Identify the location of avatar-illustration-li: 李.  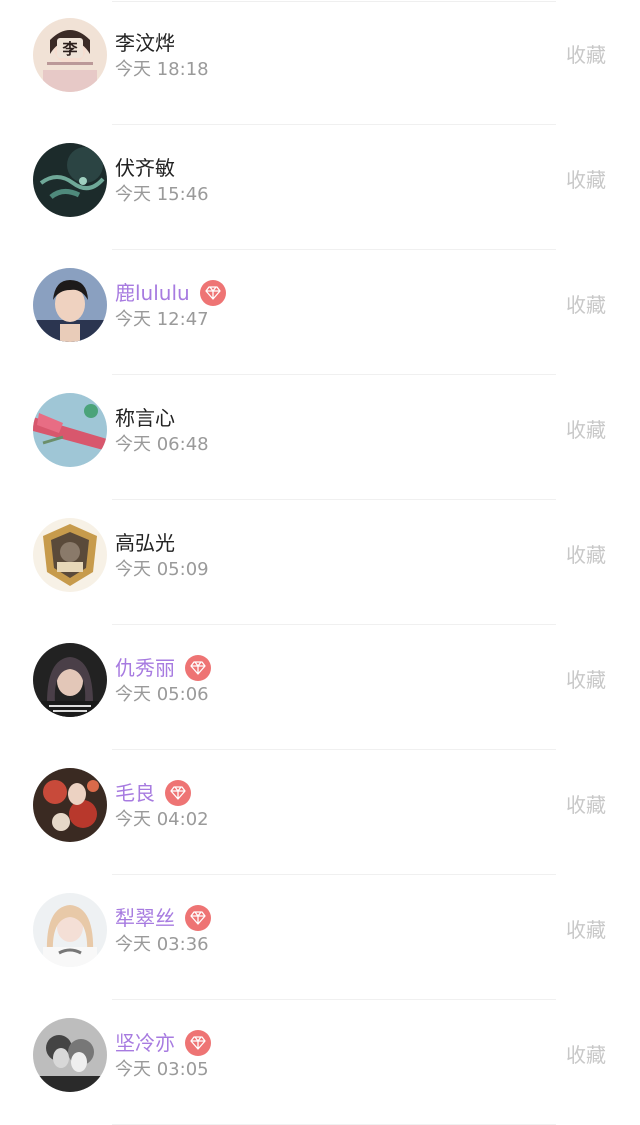
(70, 55).